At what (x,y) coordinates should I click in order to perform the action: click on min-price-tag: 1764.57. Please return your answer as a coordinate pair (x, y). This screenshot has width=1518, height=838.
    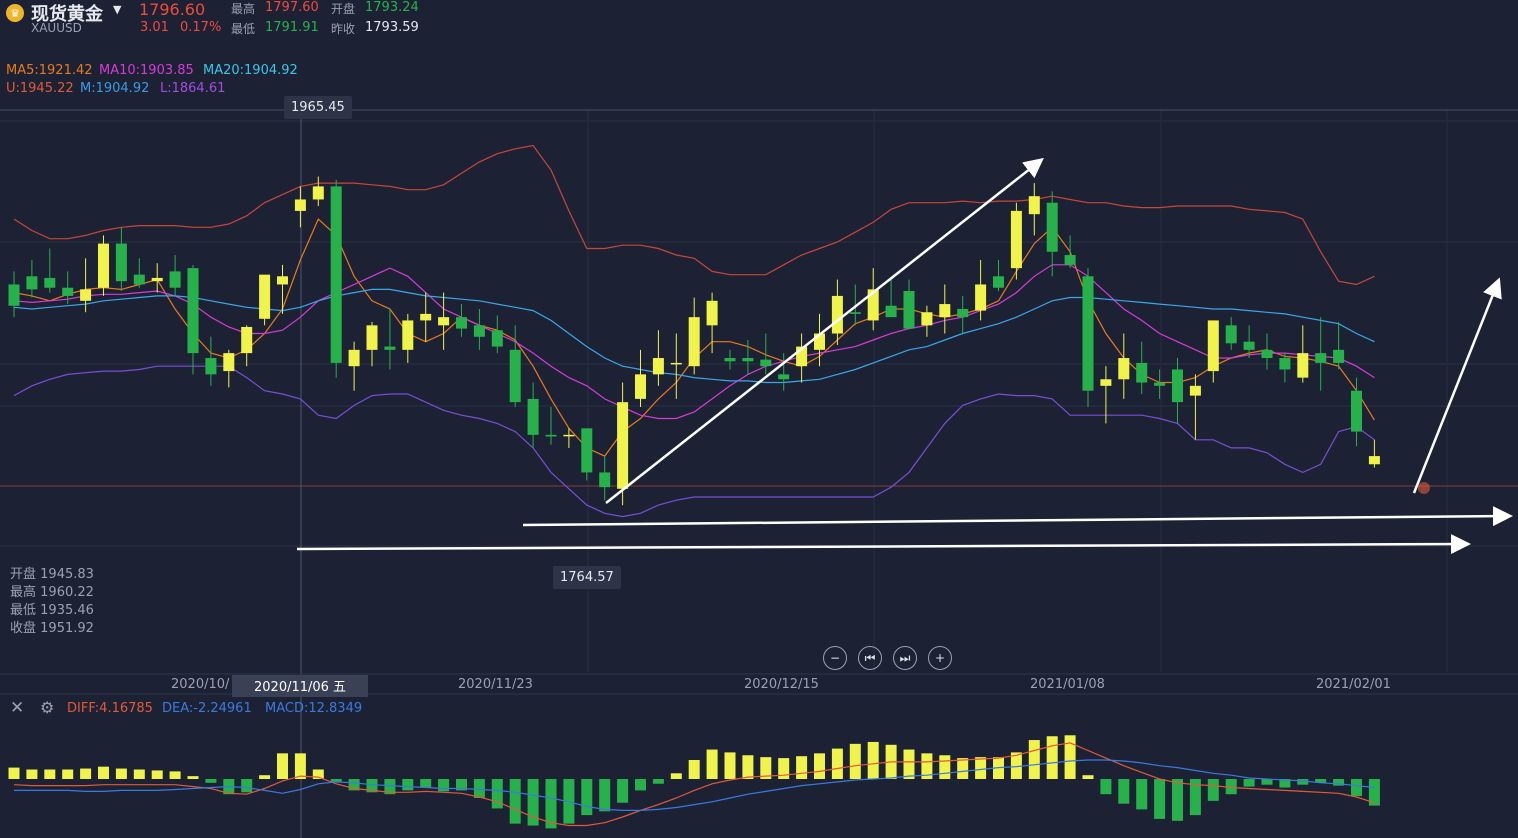
    Looking at the image, I should click on (587, 577).